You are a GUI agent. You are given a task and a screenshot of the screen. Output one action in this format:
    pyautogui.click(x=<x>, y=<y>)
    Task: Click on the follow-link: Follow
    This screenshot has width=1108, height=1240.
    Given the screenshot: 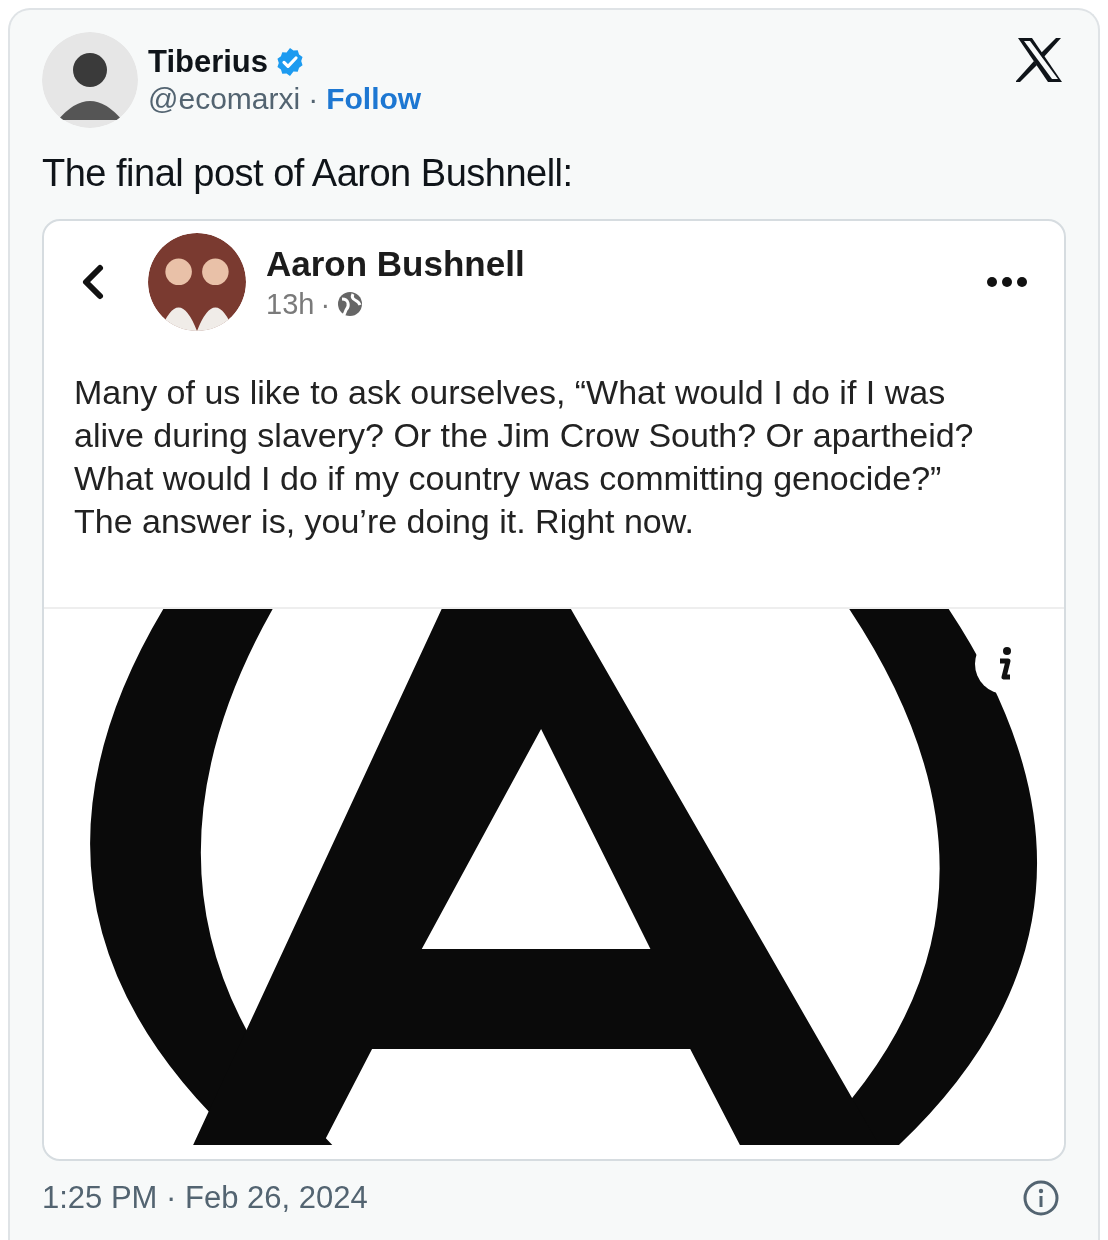 What is the action you would take?
    pyautogui.click(x=374, y=99)
    